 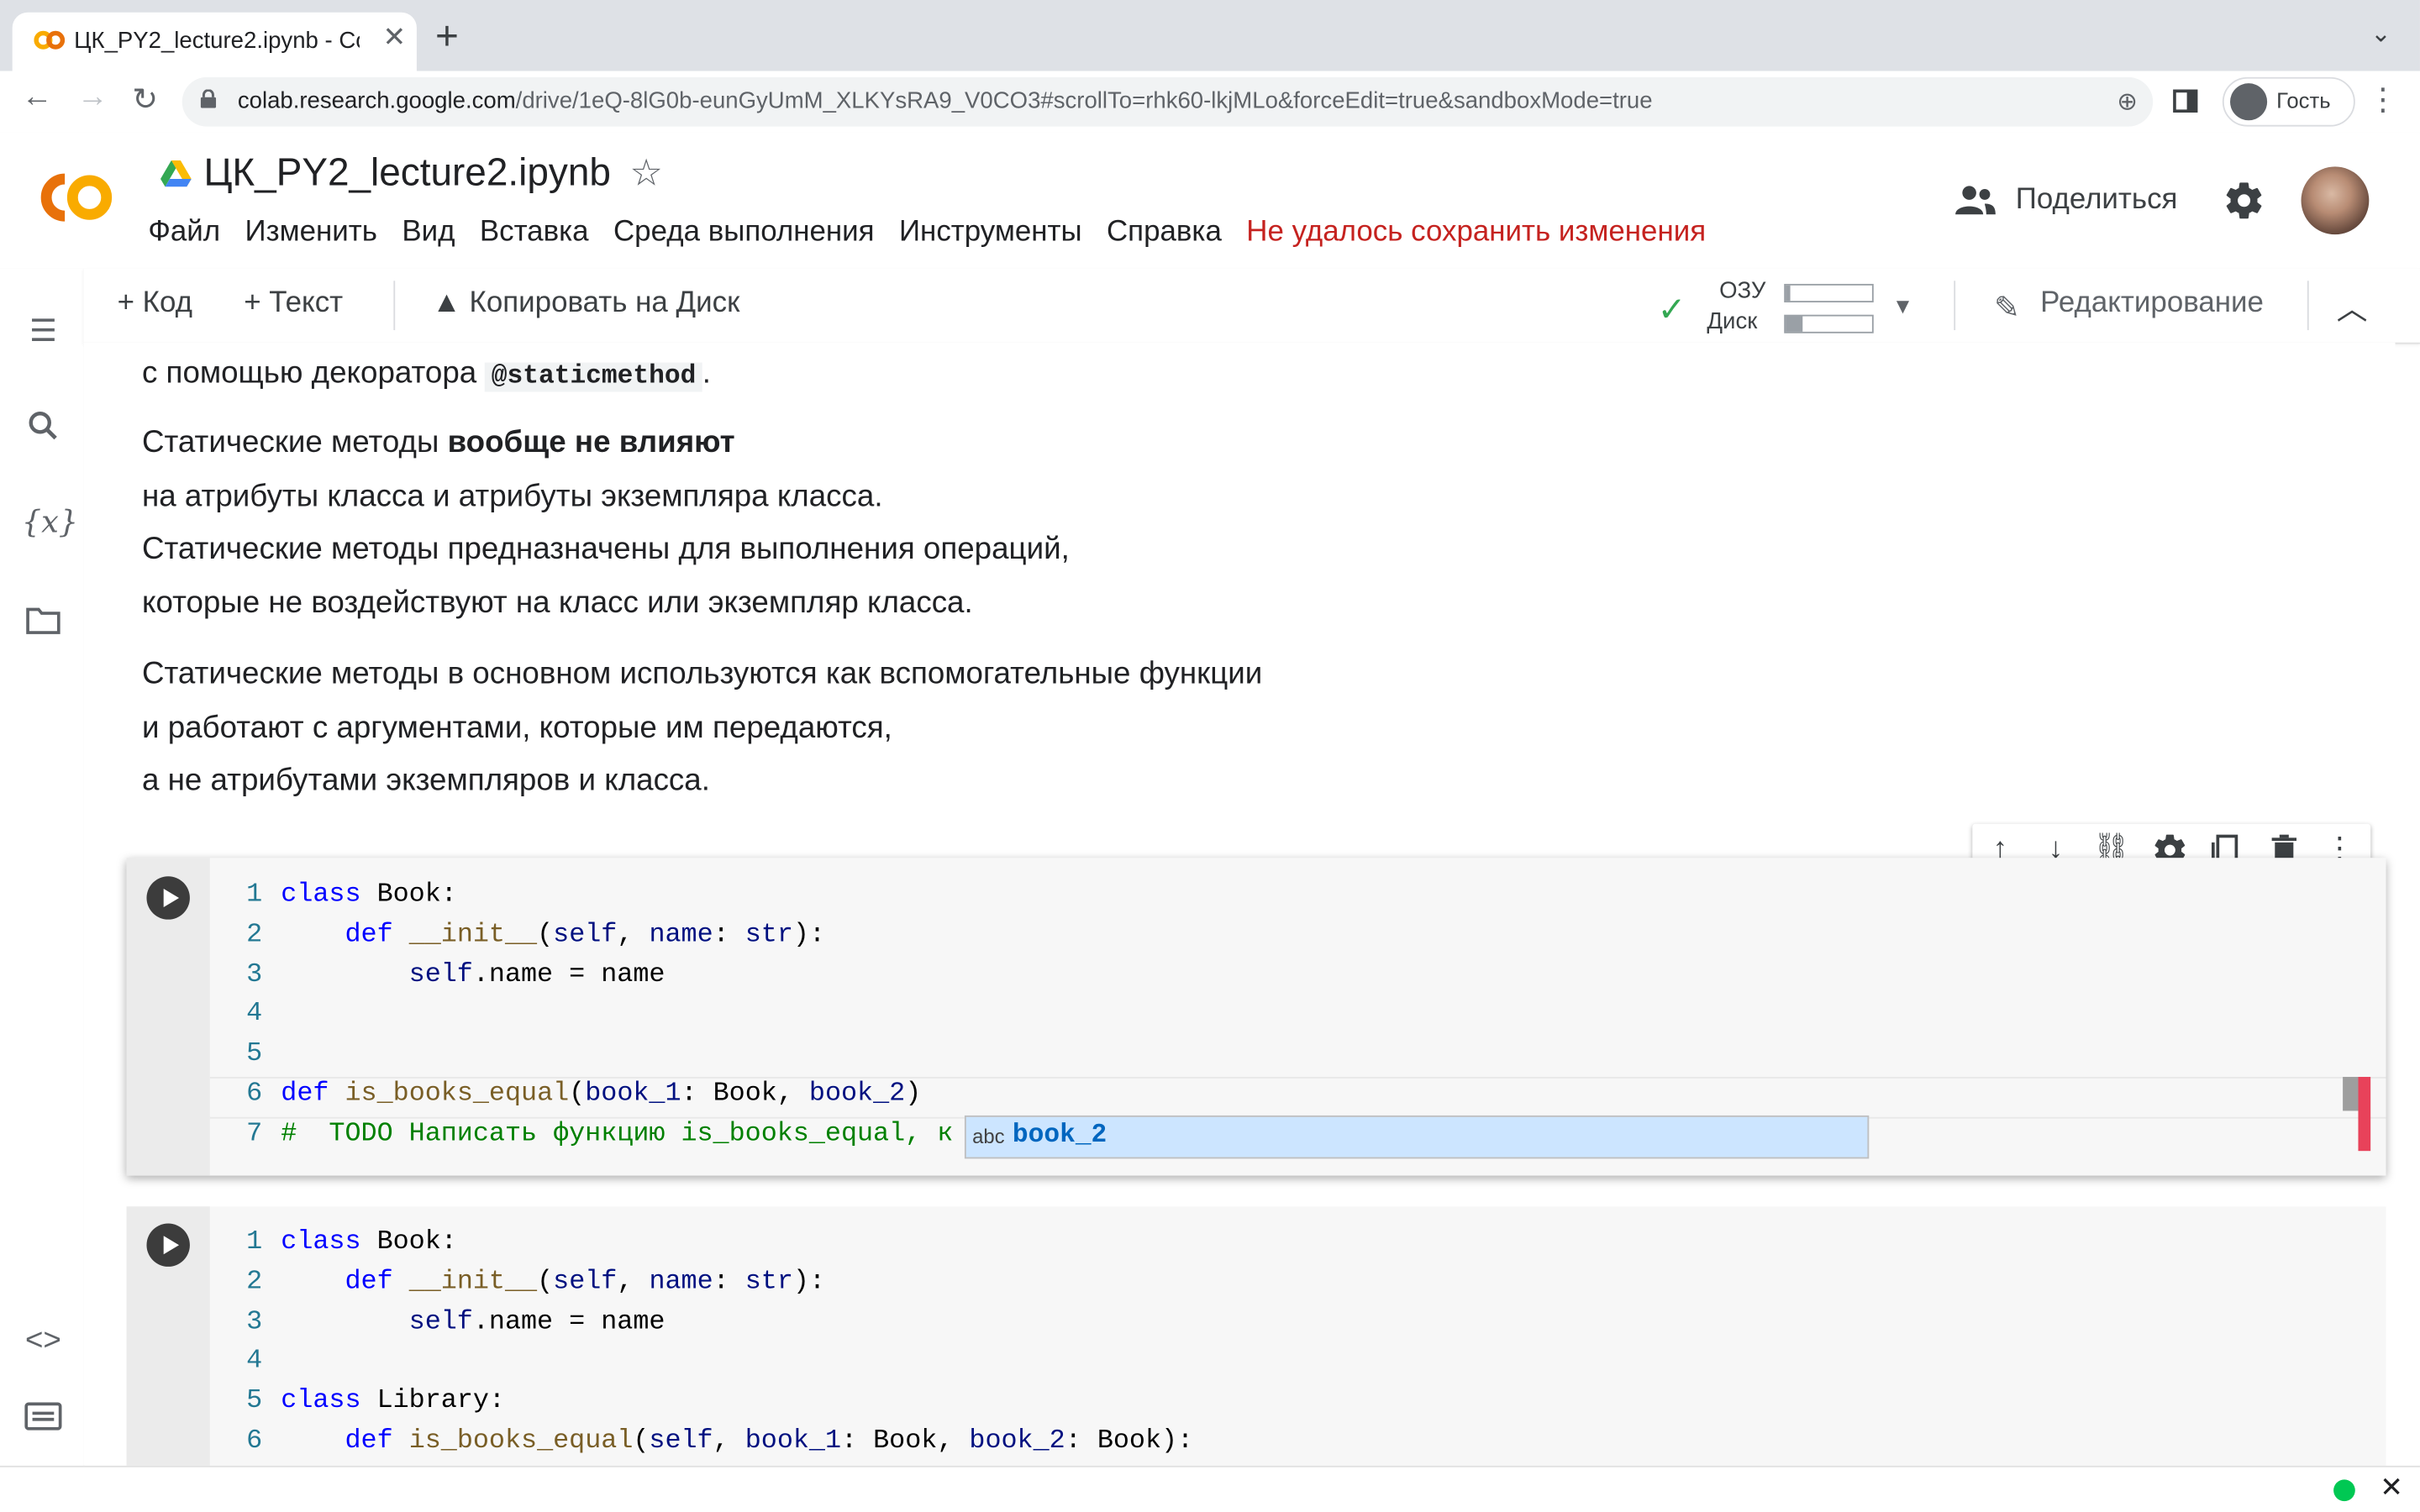 What do you see at coordinates (50, 521) in the screenshot?
I see `variables-icon: {x}` at bounding box center [50, 521].